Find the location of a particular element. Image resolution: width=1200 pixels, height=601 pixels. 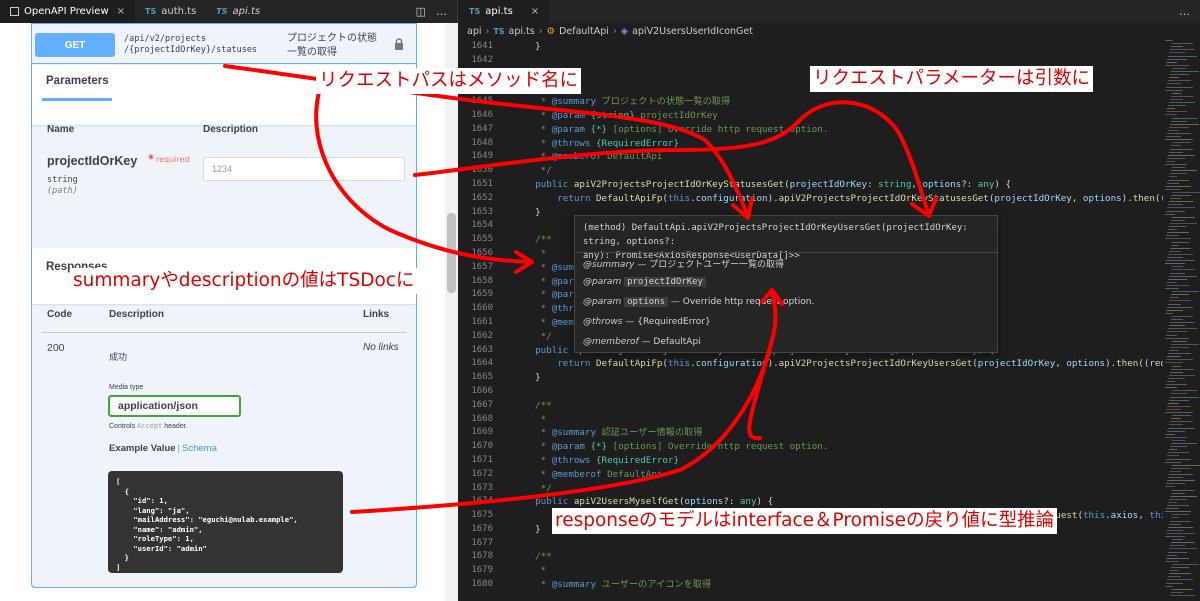

split-editor-icon: ◫ is located at coordinates (421, 11).